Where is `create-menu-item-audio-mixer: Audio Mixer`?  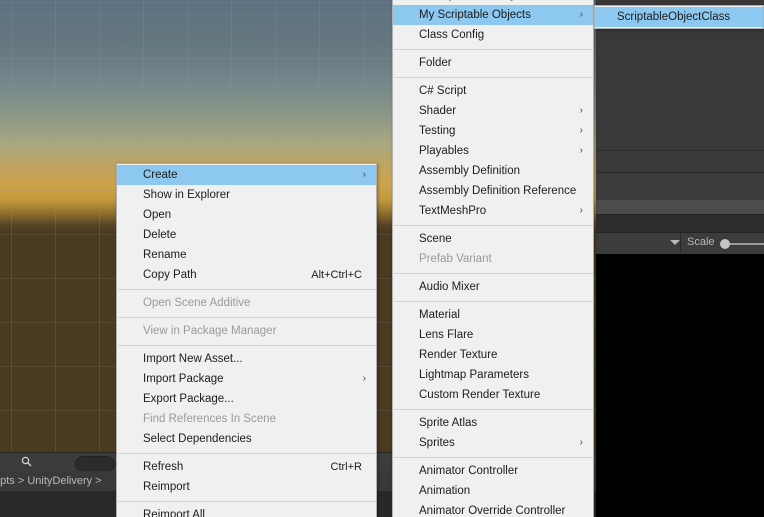
create-menu-item-audio-mixer: Audio Mixer is located at coordinates (493, 287).